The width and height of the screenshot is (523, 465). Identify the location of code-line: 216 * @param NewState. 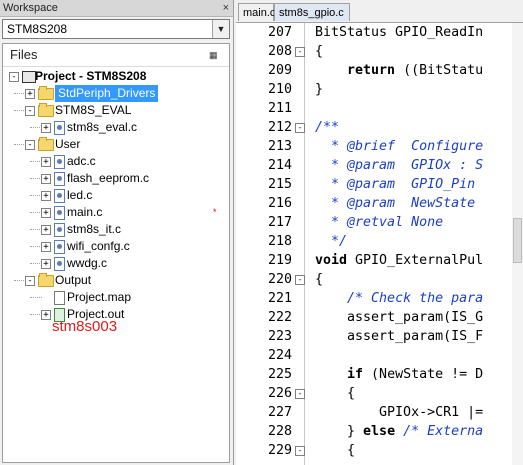
(379, 203).